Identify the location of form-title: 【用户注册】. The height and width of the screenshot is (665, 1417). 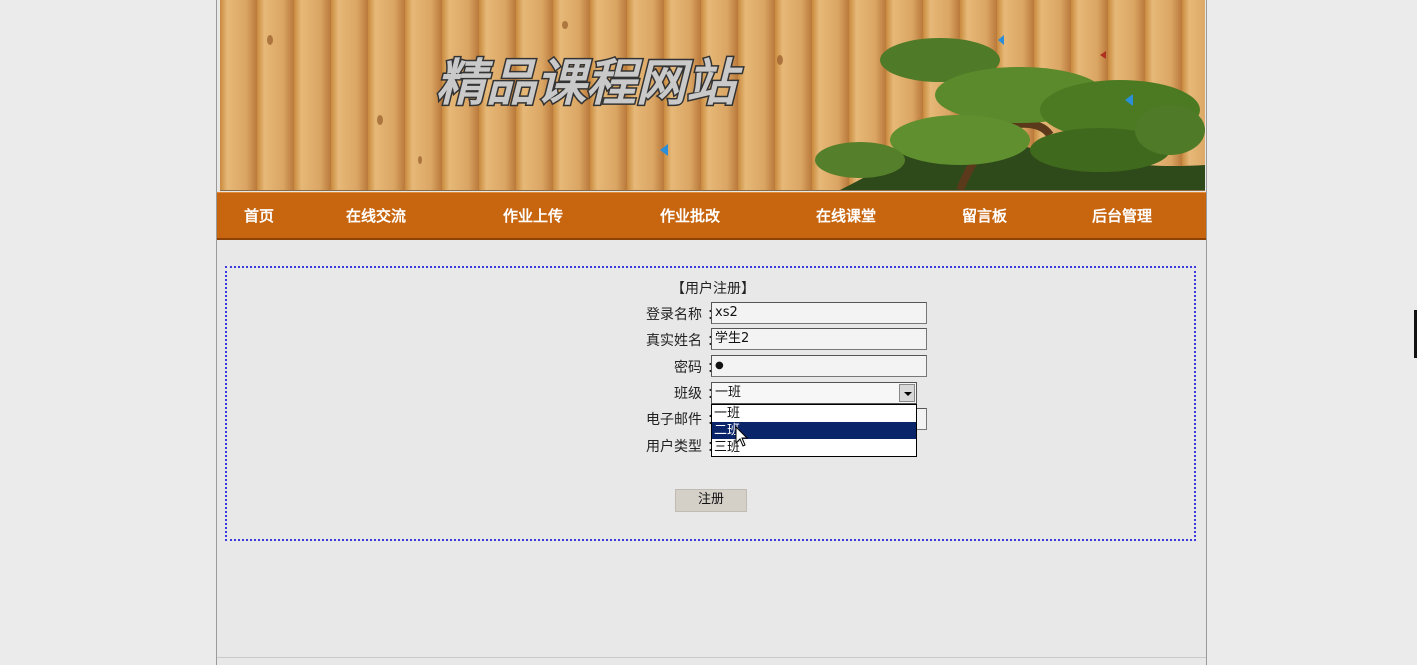
(713, 289).